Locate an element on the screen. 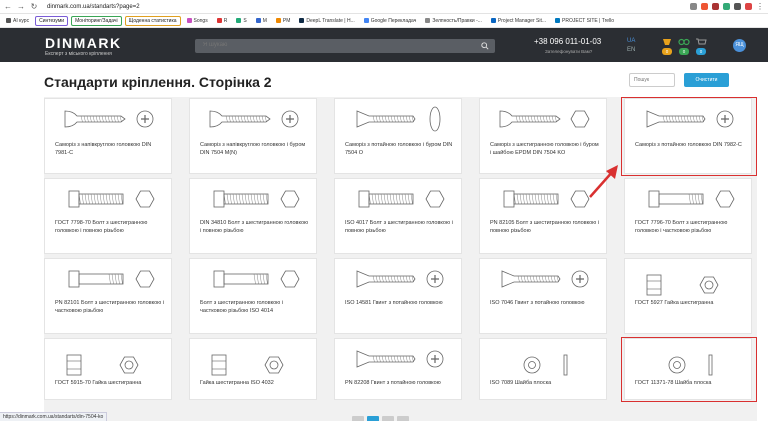  compare-icon is located at coordinates (667, 42).